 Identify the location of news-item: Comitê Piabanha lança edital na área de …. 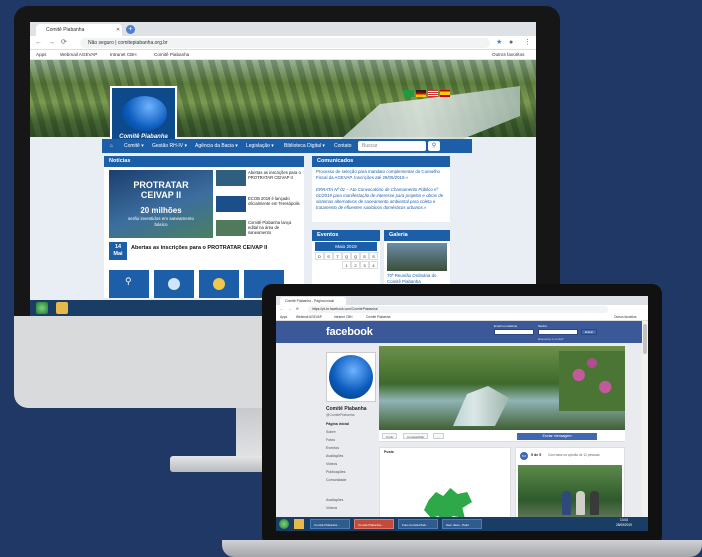
(275, 227).